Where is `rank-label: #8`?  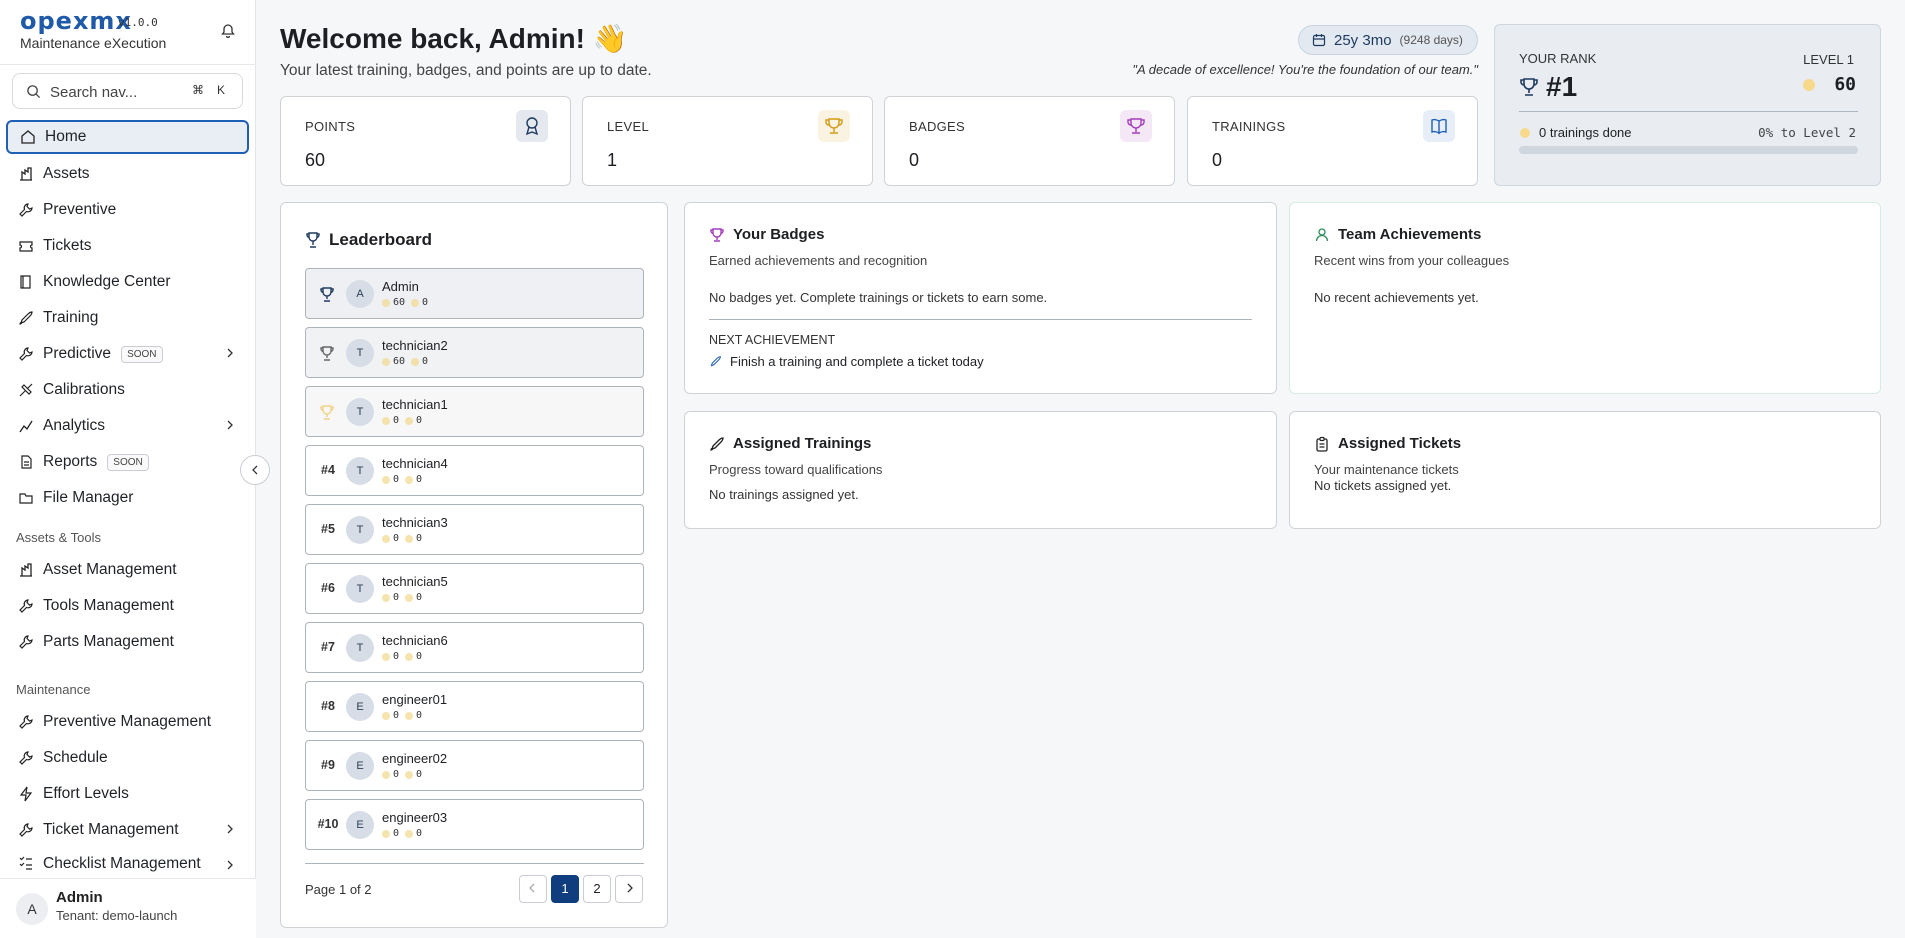 rank-label: #8 is located at coordinates (328, 706).